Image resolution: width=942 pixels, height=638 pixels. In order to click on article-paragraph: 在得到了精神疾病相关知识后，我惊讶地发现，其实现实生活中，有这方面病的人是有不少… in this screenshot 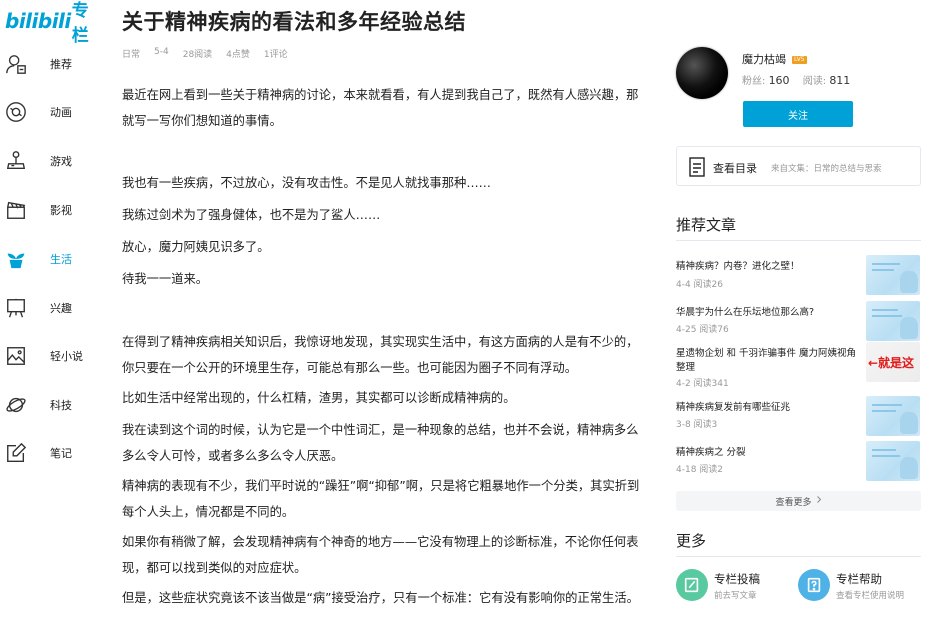, I will do `click(380, 355)`.